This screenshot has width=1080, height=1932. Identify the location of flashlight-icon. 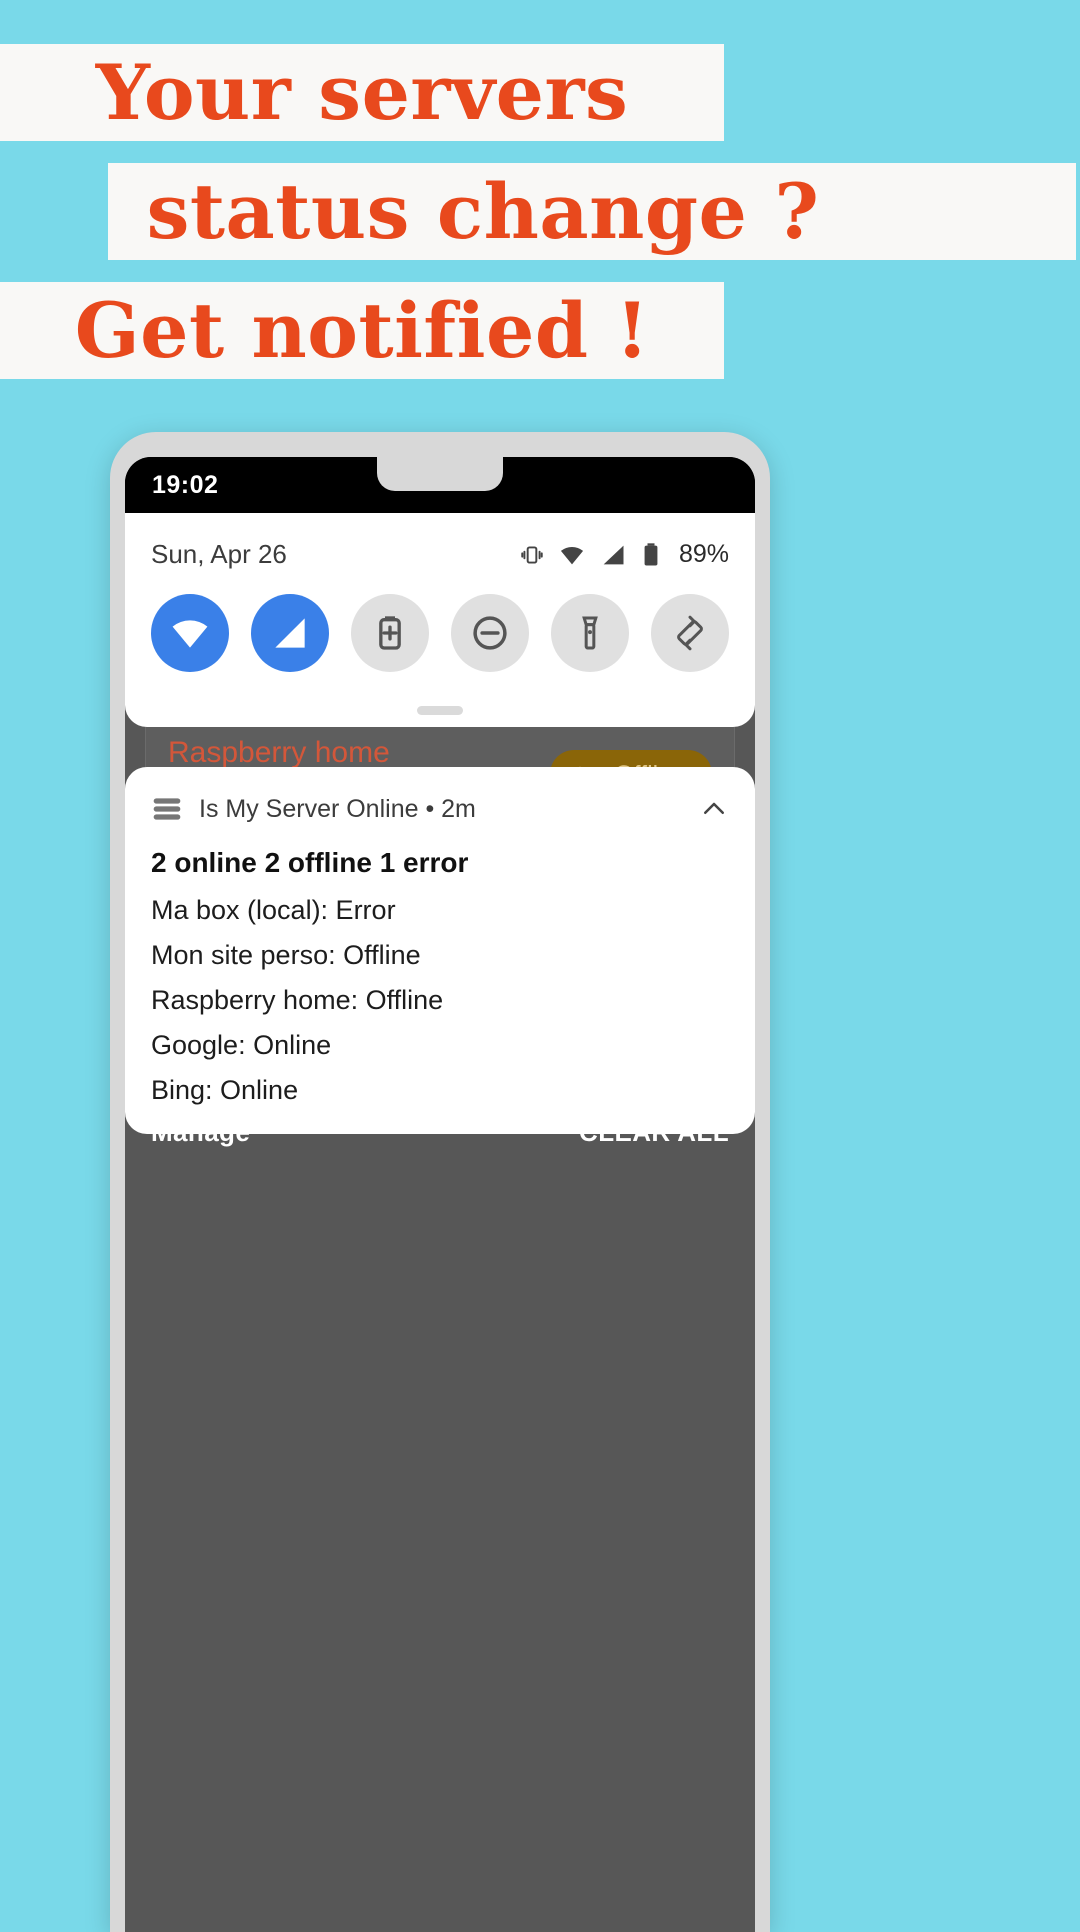
(590, 633).